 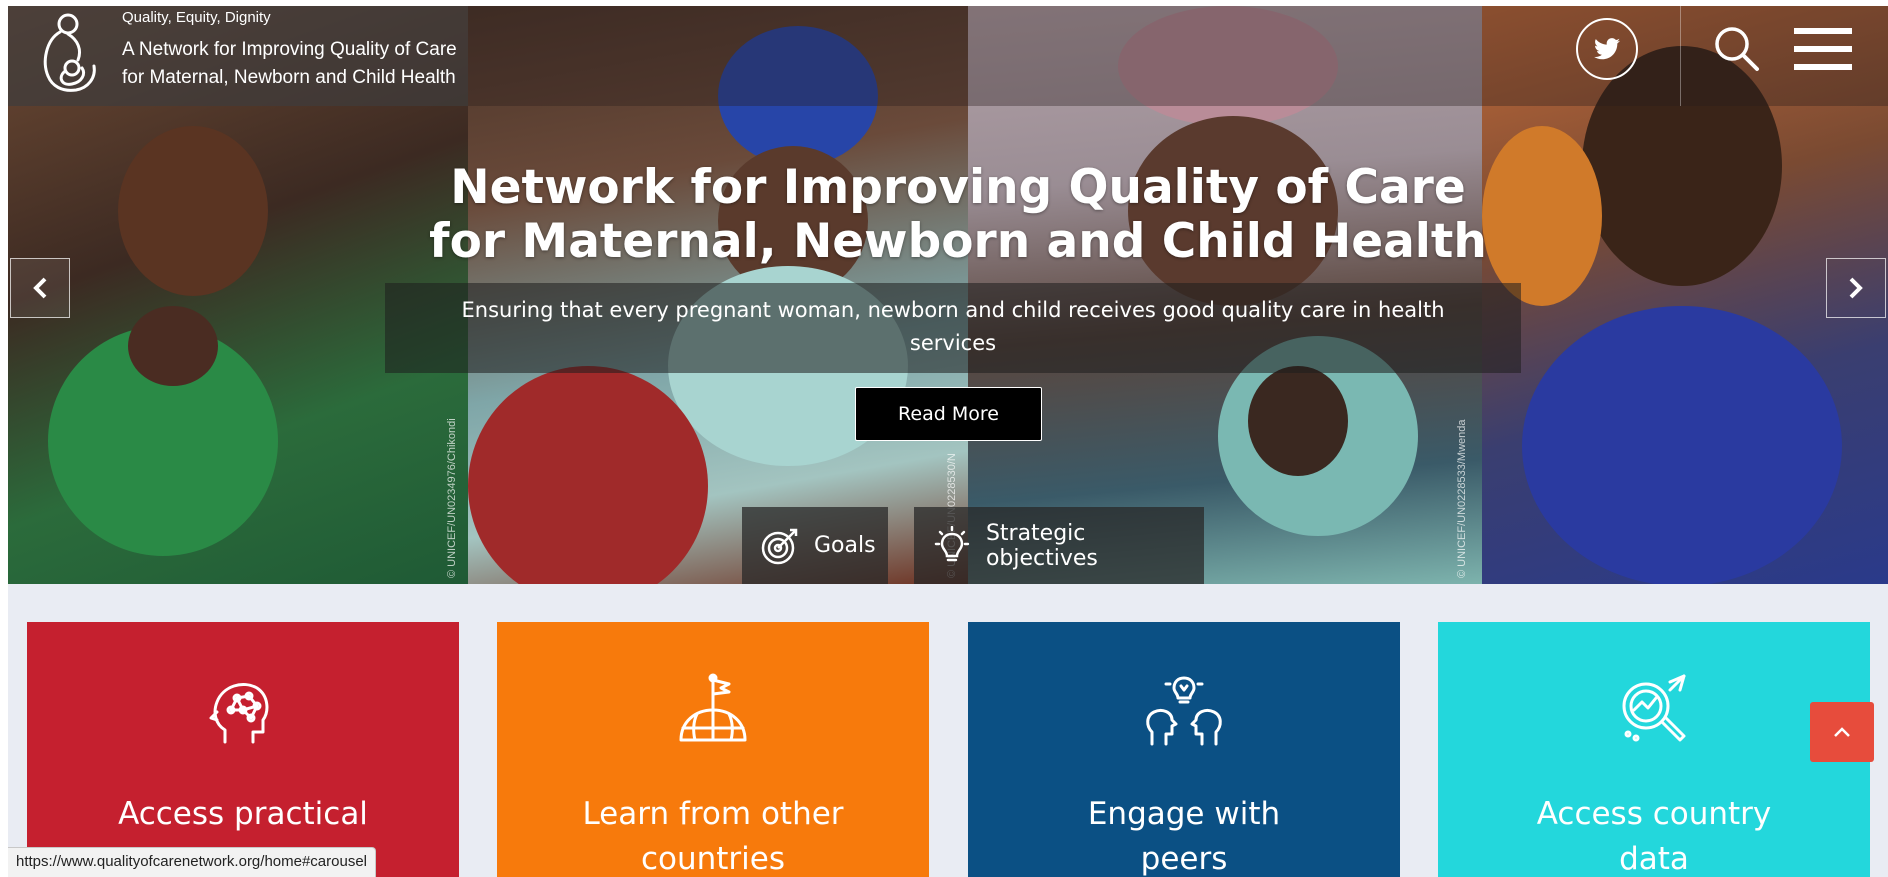 I want to click on card-label: Engage with peers, so click(x=1184, y=836).